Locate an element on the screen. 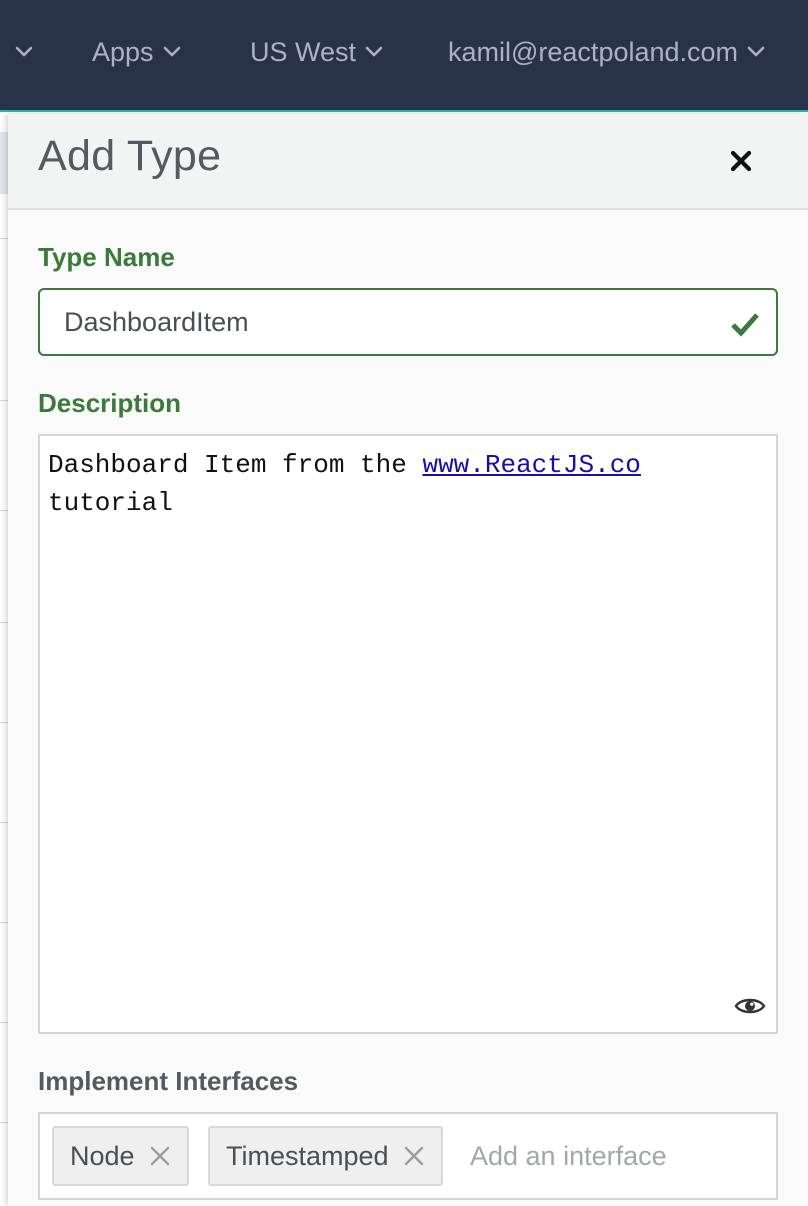 The height and width of the screenshot is (1206, 808). type-name-field is located at coordinates (408, 322).